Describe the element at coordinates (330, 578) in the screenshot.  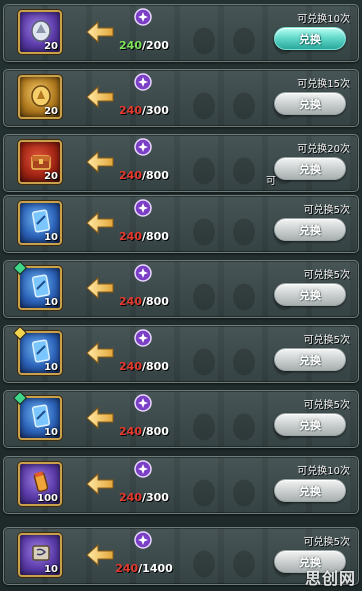
I see `watermark: 思创网` at that location.